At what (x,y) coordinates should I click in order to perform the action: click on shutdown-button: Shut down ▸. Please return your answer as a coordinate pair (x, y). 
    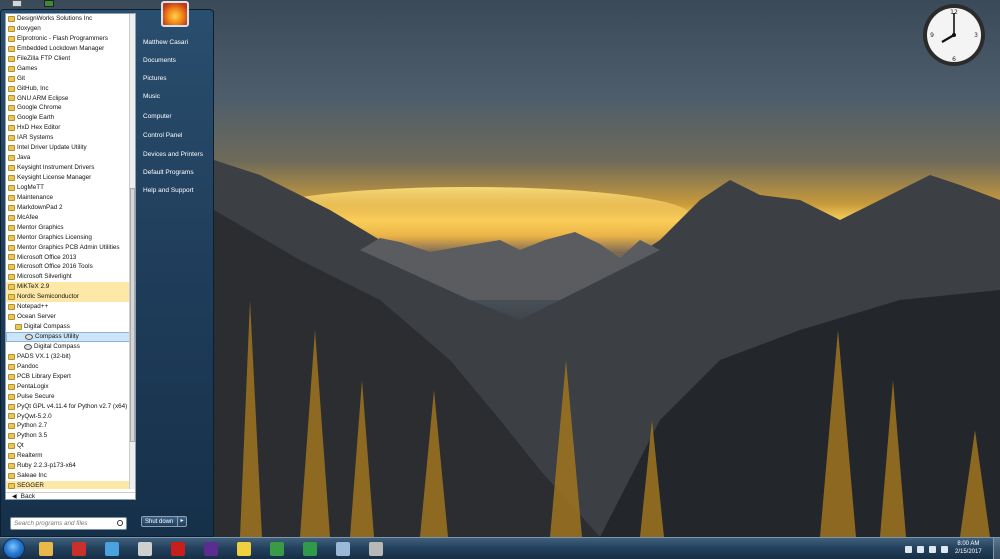
    Looking at the image, I should click on (164, 521).